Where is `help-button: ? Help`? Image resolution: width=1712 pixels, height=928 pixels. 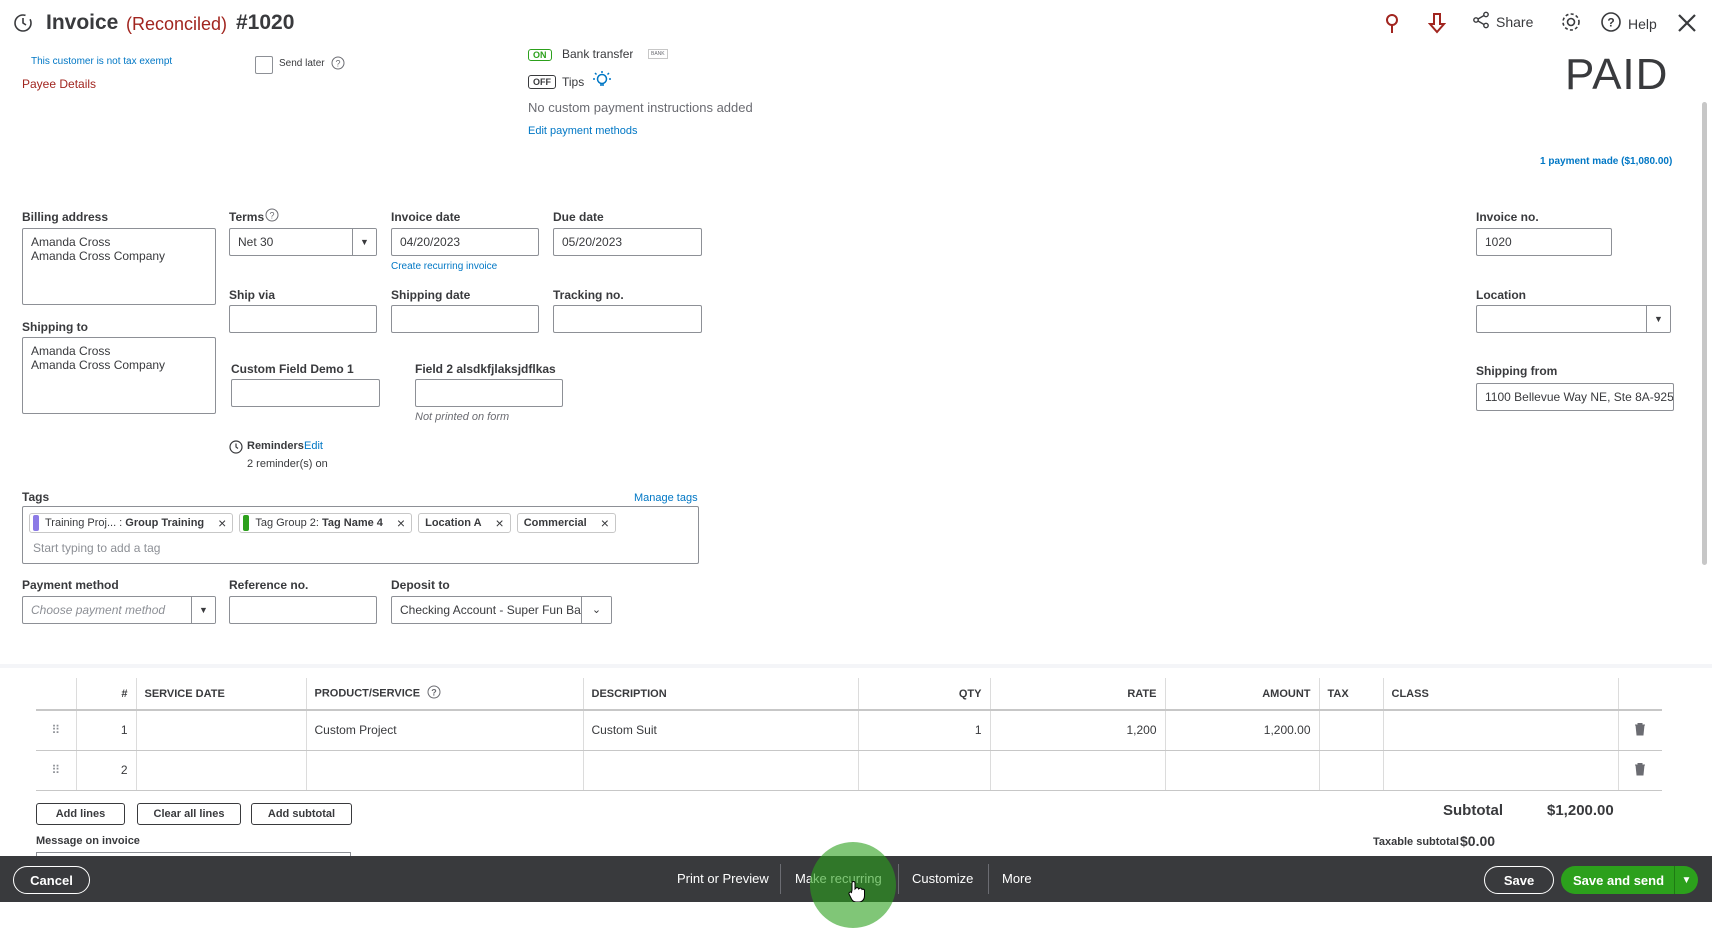
help-button: ? Help is located at coordinates (1628, 23).